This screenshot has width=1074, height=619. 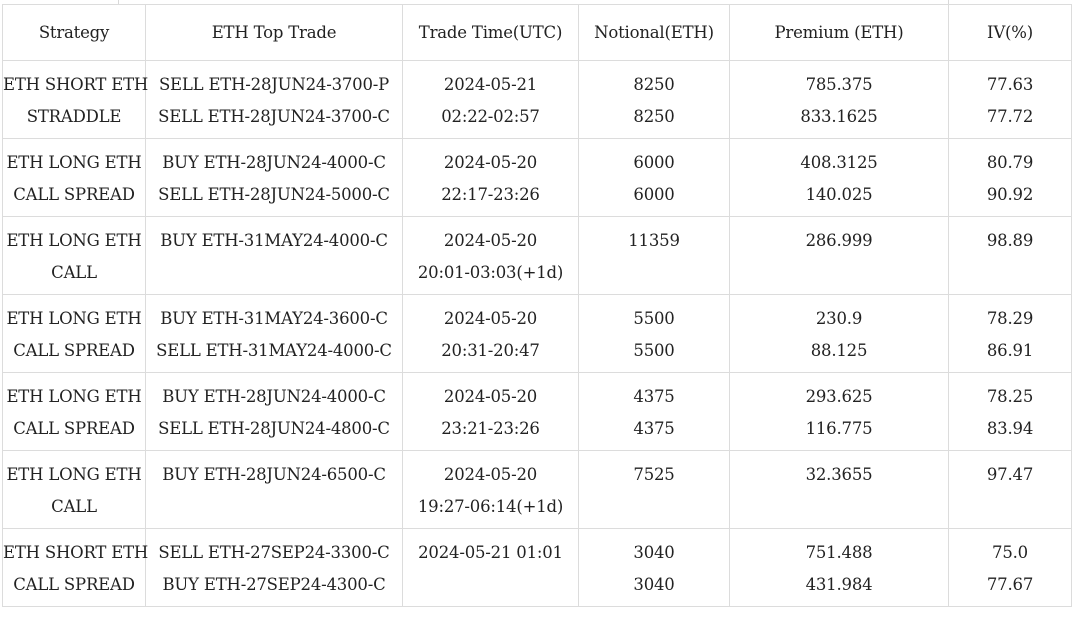 I want to click on trade-time-line: 2024-05-21 01:01, so click(x=490, y=552).